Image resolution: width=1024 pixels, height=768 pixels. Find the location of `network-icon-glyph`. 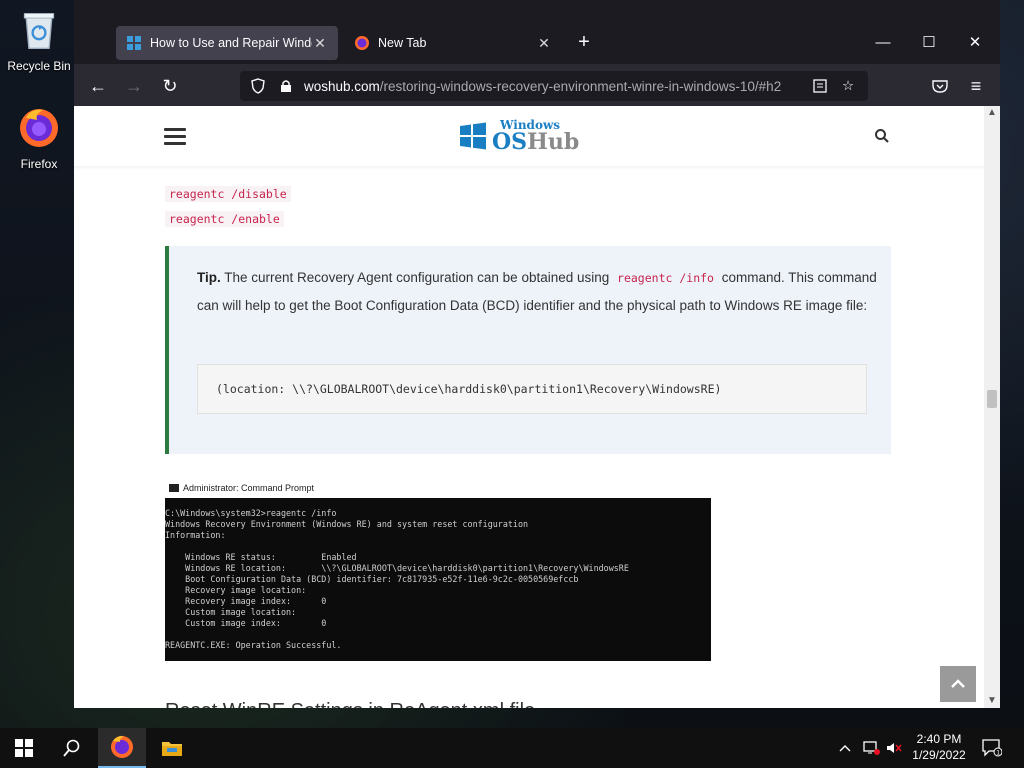

network-icon-glyph is located at coordinates (871, 748).